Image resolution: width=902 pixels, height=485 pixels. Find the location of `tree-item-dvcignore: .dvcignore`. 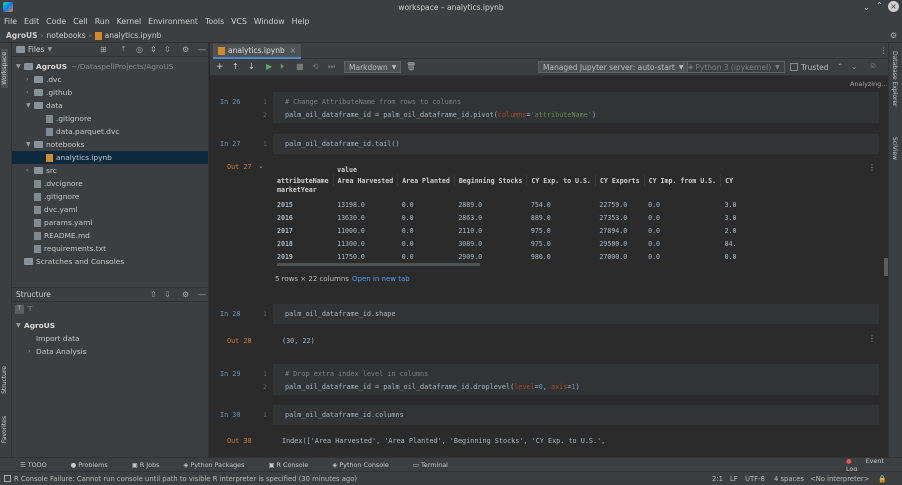

tree-item-dvcignore: .dvcignore is located at coordinates (58, 183).